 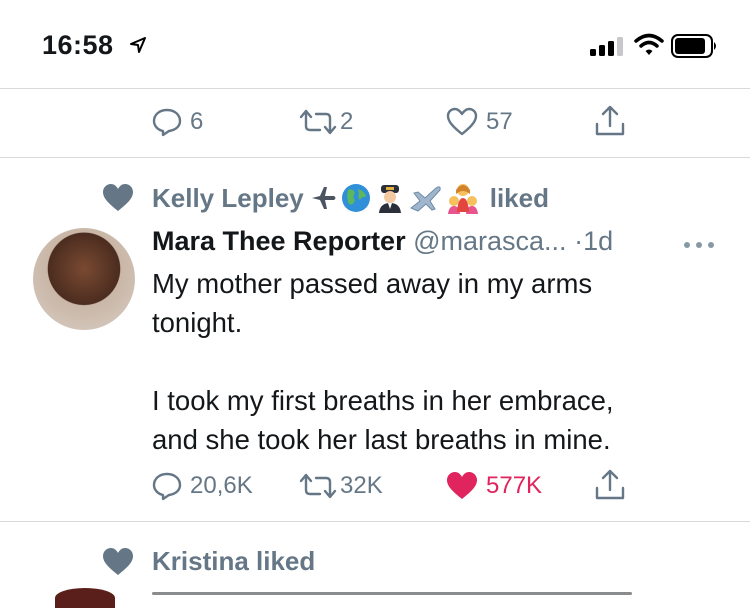 I want to click on retweet-count: 32K, so click(x=361, y=485).